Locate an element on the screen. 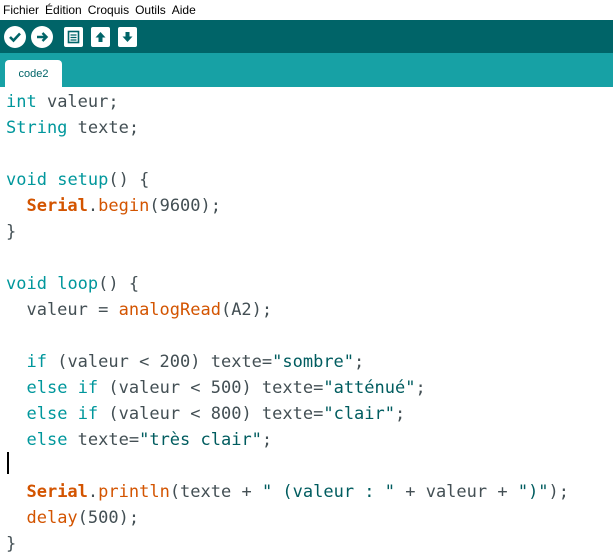 This screenshot has width=613, height=559. token: texte; is located at coordinates (103, 128).